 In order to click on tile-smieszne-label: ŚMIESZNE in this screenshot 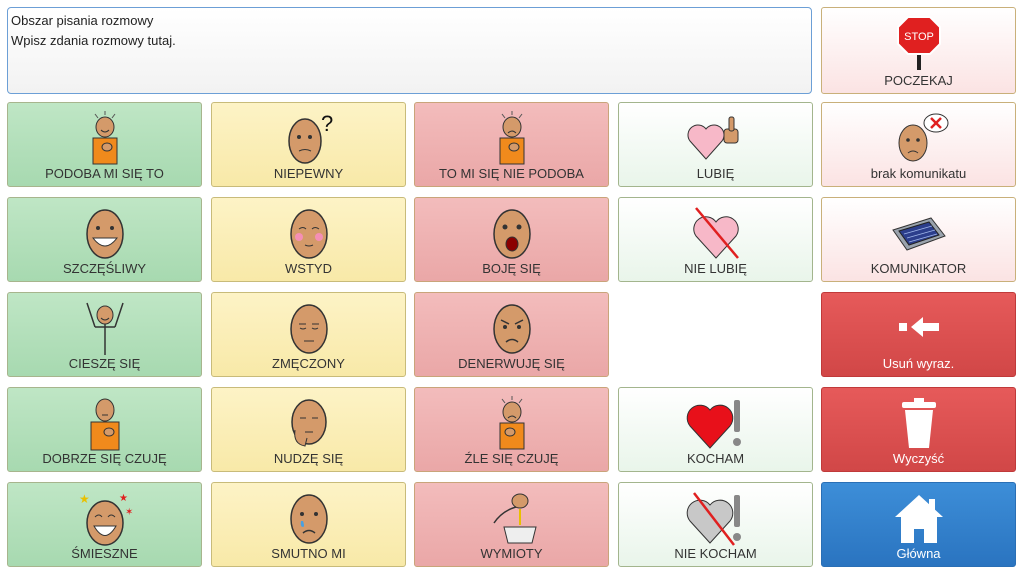, I will do `click(104, 553)`.